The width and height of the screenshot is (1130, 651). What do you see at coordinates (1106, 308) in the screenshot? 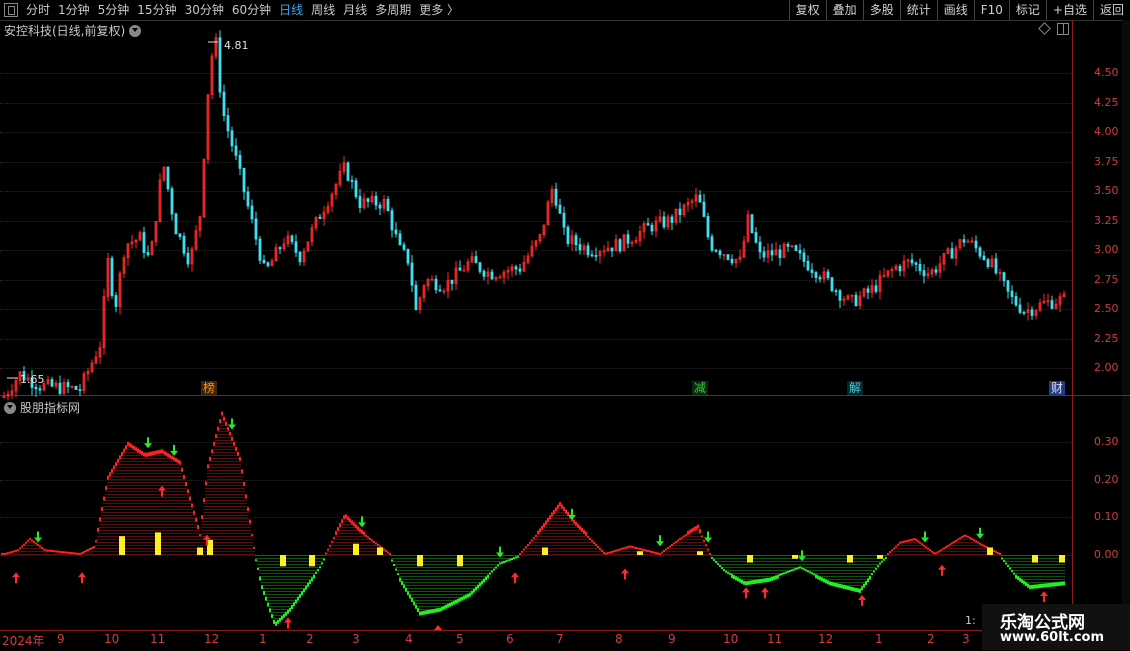
I see `price-tick-label: 2.50` at bounding box center [1106, 308].